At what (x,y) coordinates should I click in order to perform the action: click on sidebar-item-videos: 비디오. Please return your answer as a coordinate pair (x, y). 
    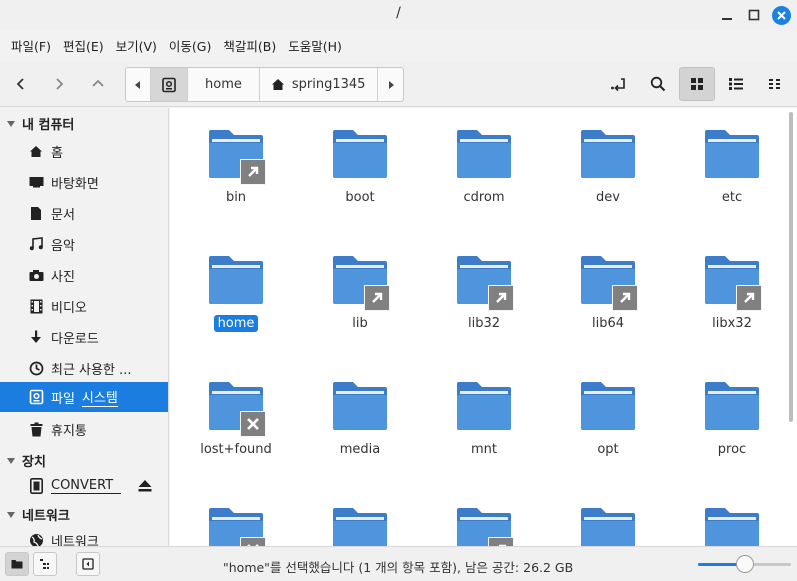
    Looking at the image, I should click on (84, 306).